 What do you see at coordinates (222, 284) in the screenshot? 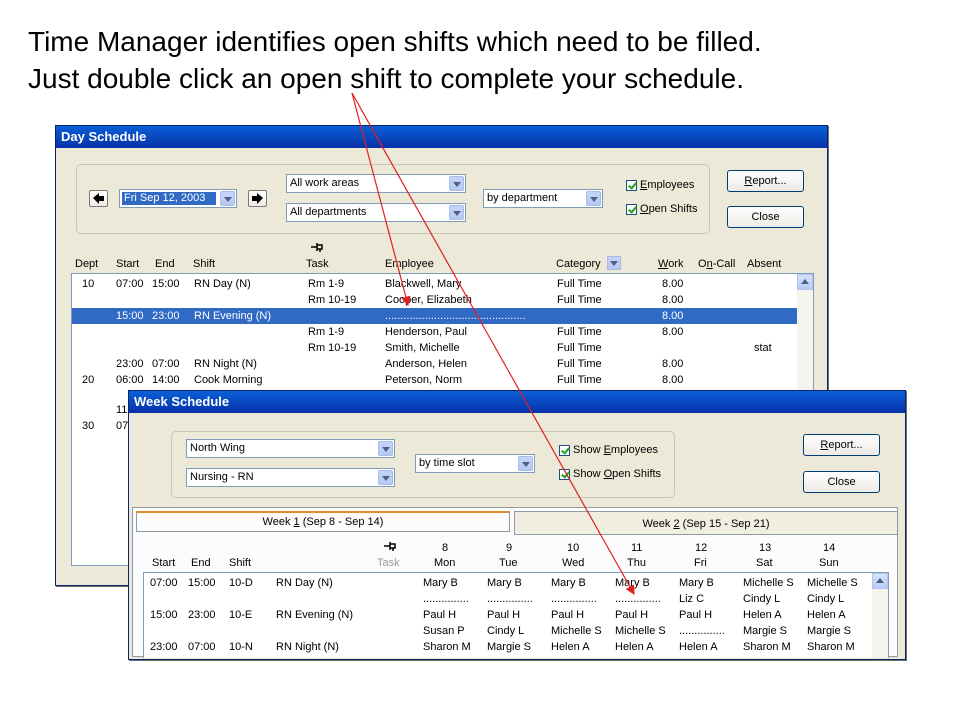
I see `day-cell: RN Day (N)` at bounding box center [222, 284].